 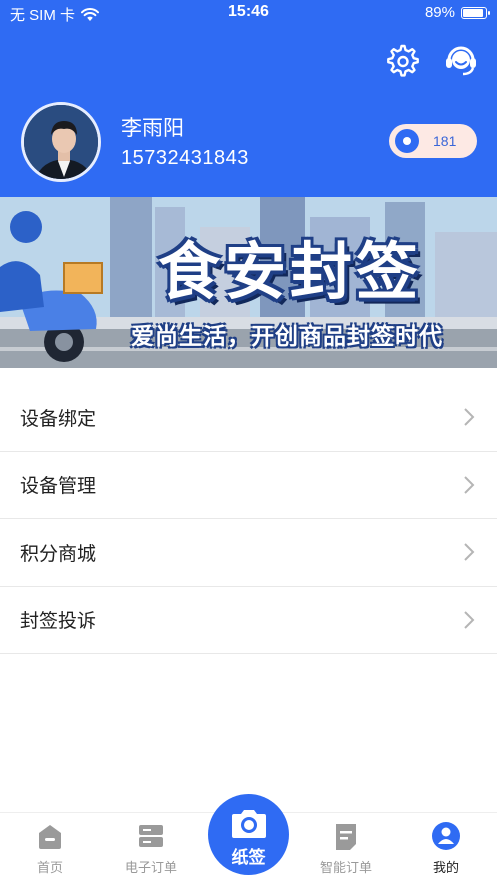 I want to click on paper-seal-button: 纸签, so click(x=248, y=834).